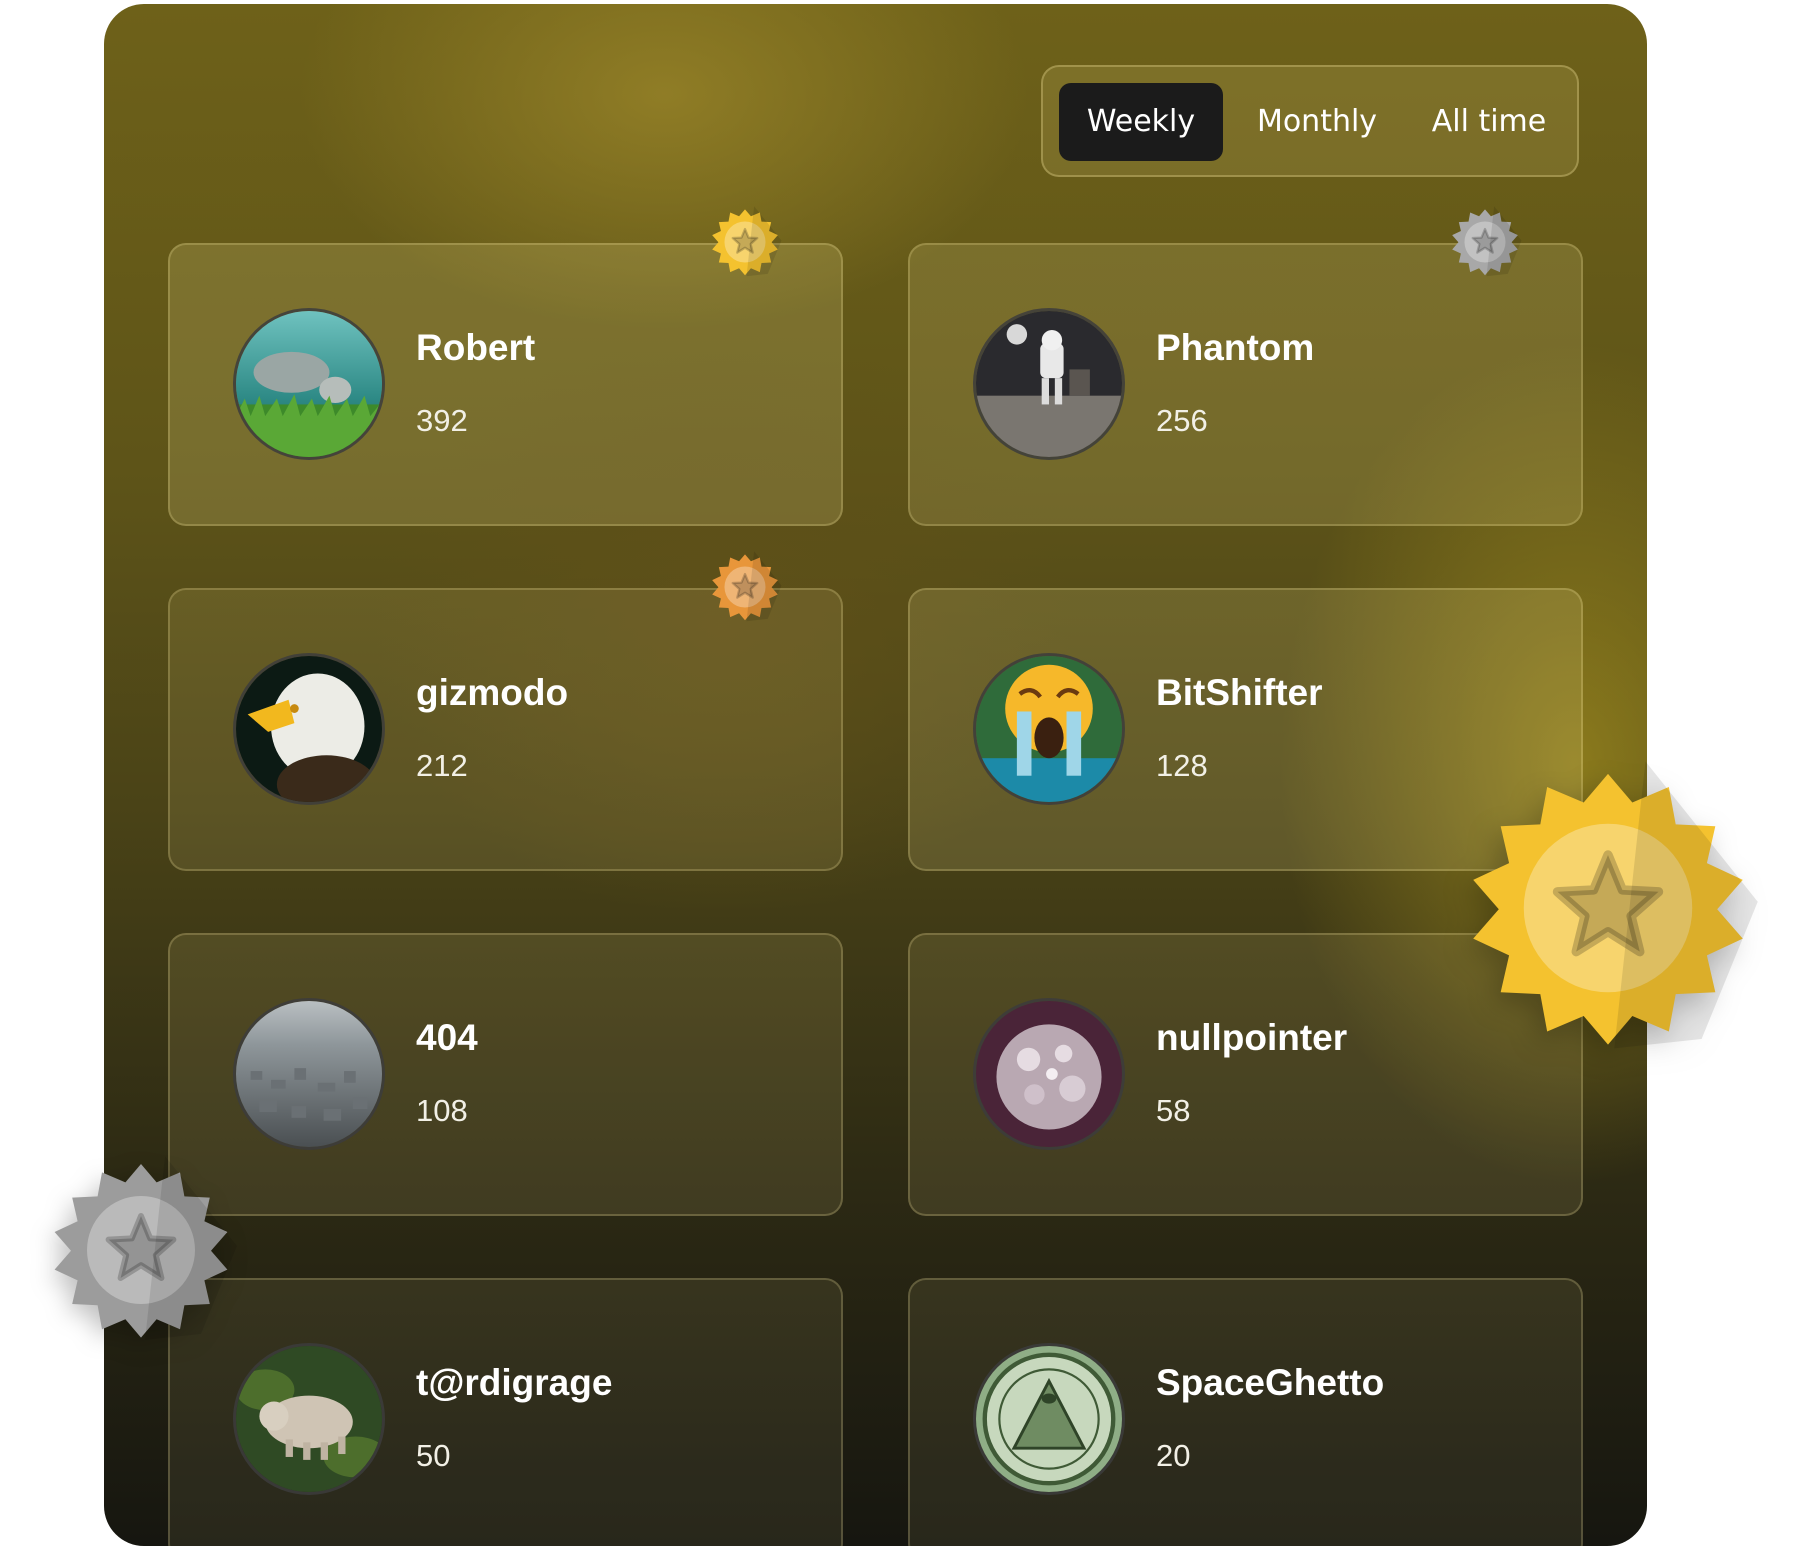 This screenshot has width=1807, height=1550. I want to click on player-score: 256, so click(1182, 420).